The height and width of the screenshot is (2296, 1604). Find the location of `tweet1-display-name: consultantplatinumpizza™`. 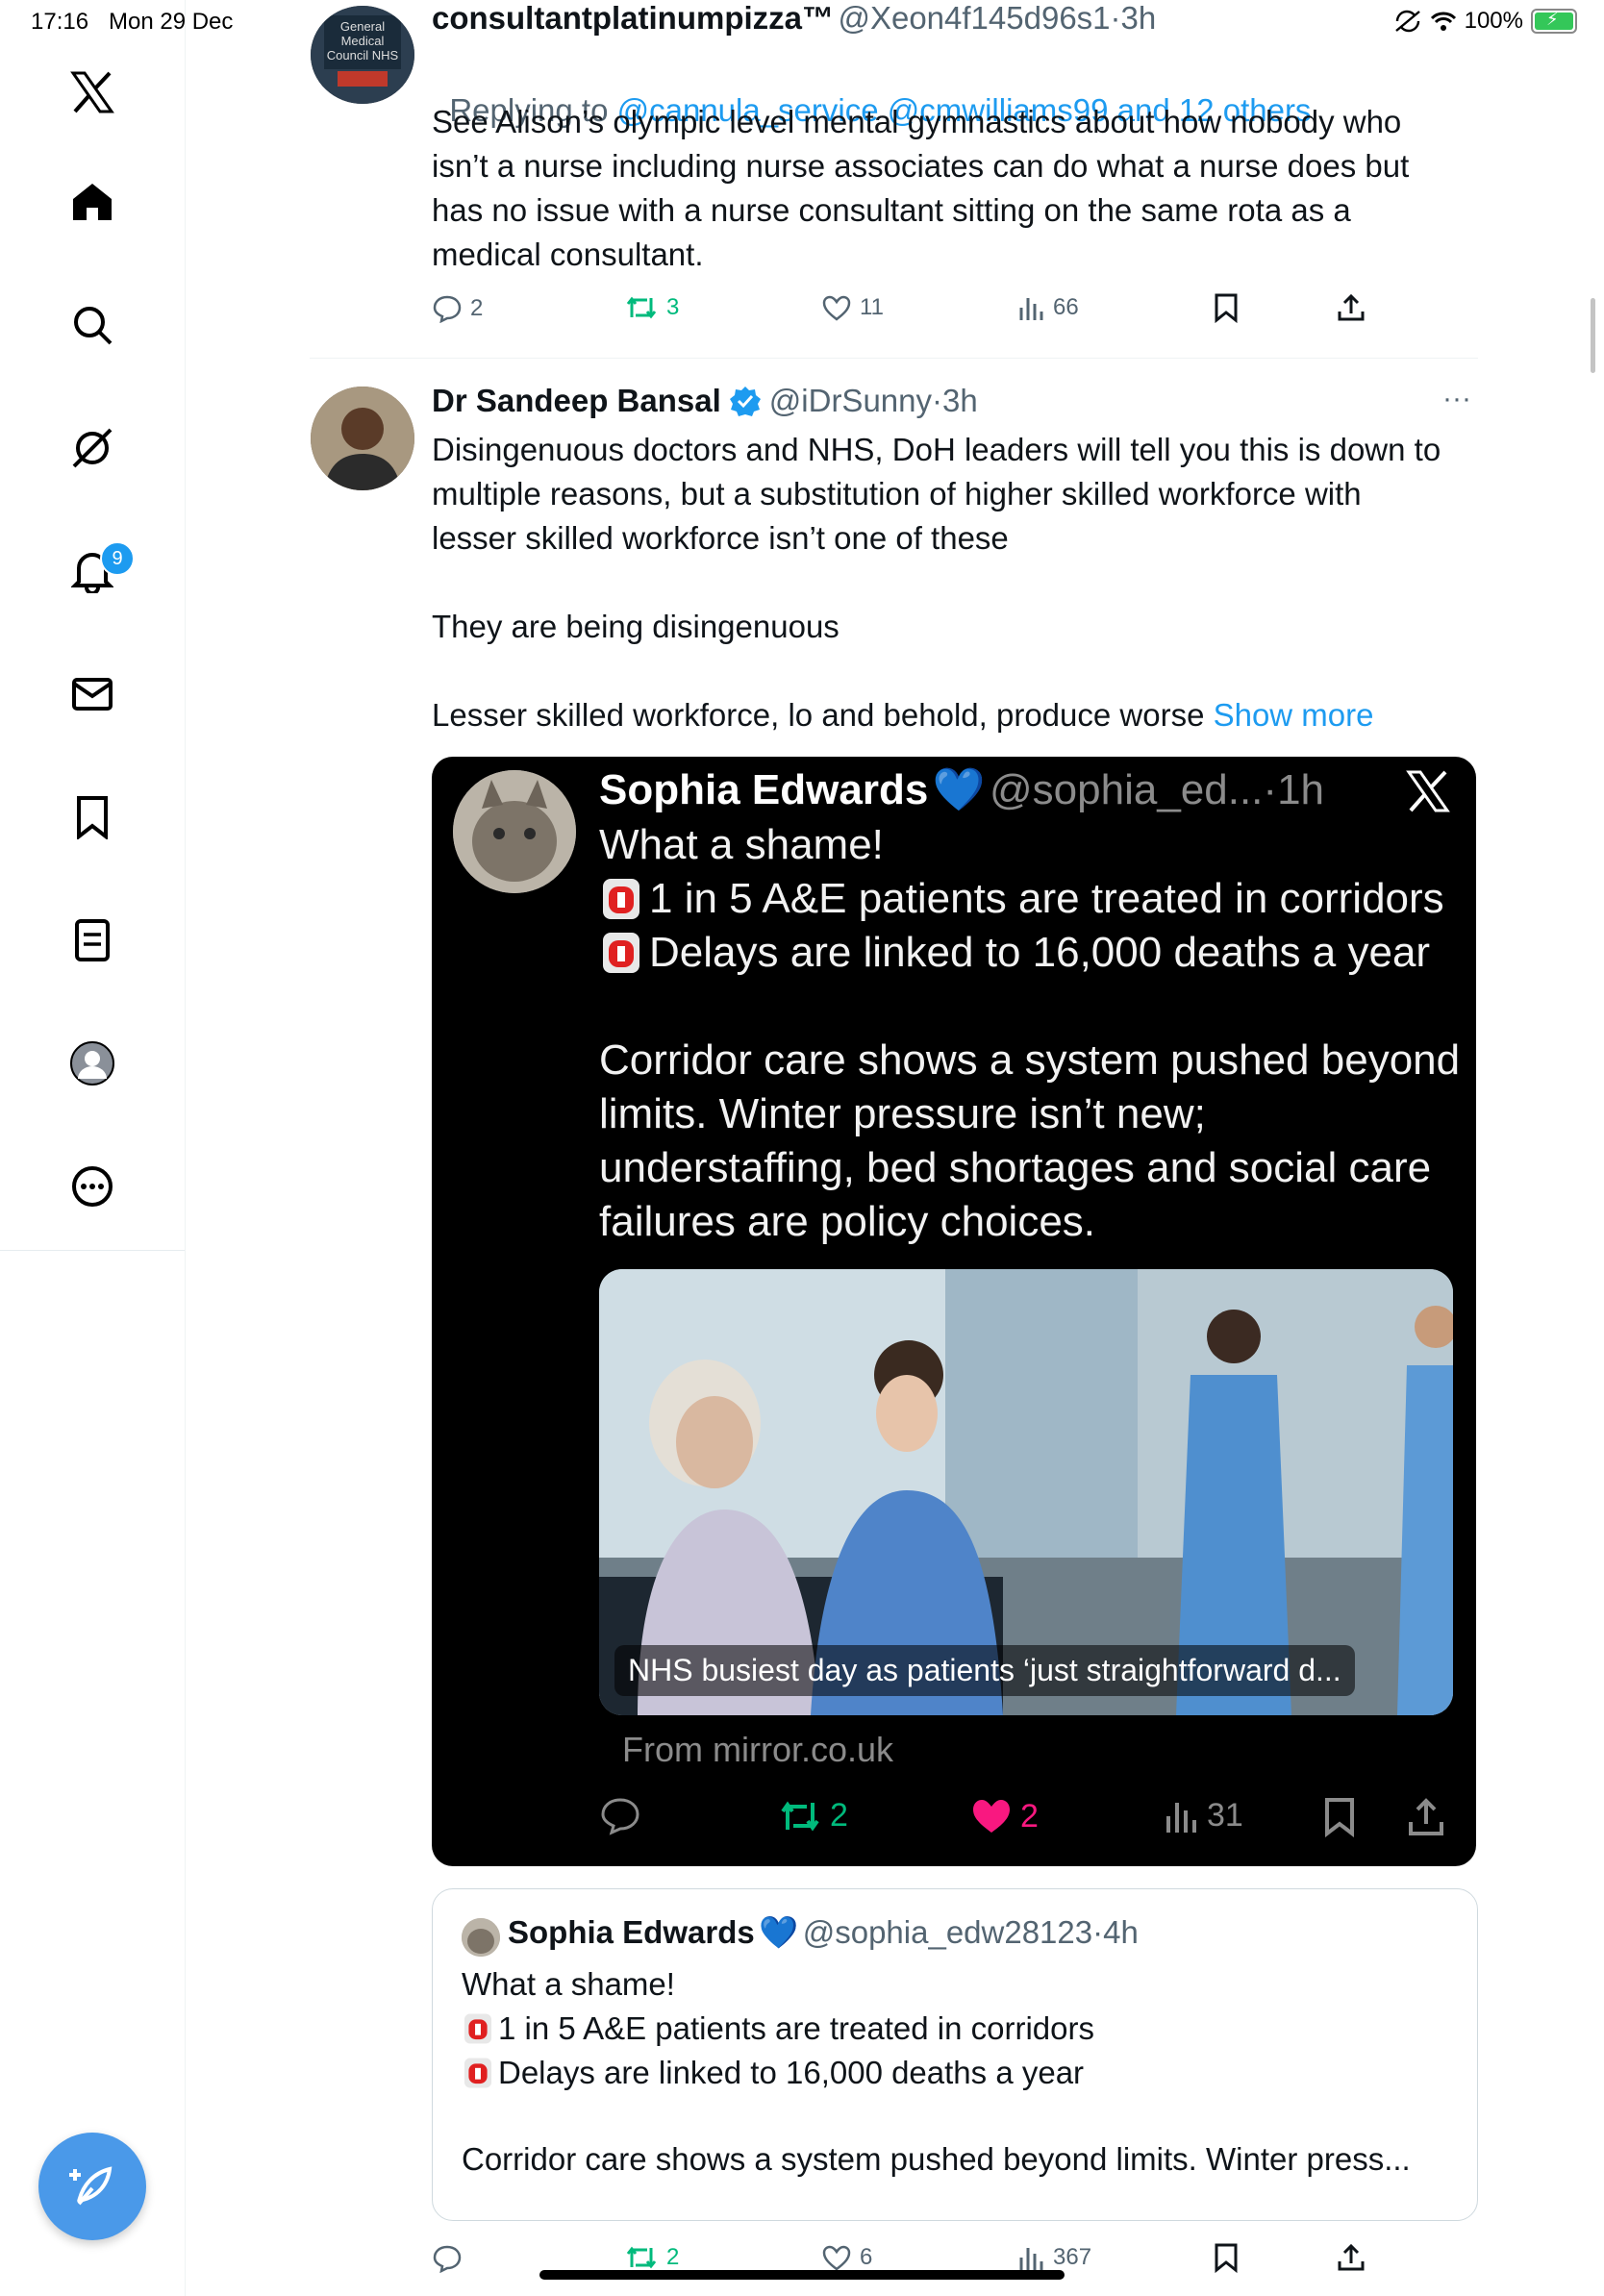

tweet1-display-name: consultantplatinumpizza™ is located at coordinates (633, 18).